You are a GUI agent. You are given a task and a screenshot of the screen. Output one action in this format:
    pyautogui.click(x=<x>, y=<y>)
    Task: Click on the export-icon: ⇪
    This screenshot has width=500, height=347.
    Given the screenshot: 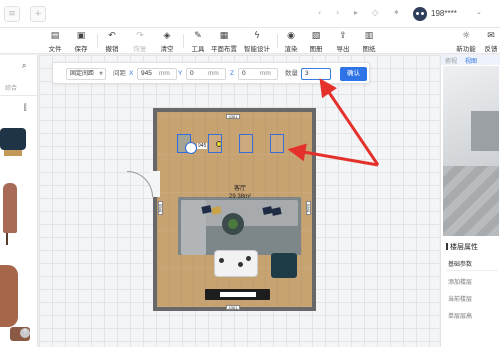 What is the action you would take?
    pyautogui.click(x=343, y=36)
    